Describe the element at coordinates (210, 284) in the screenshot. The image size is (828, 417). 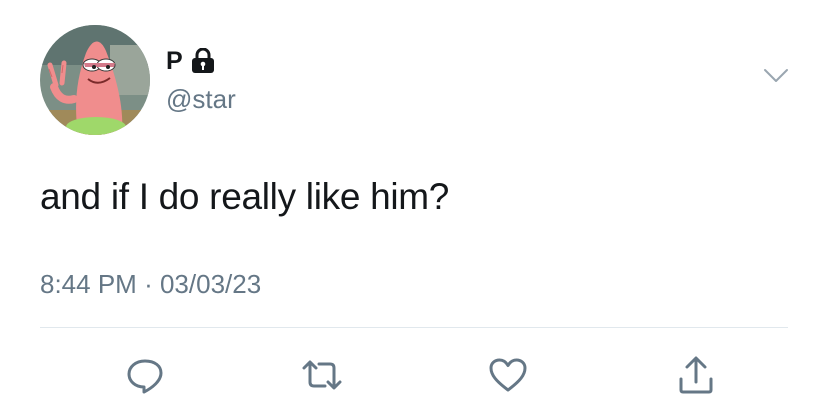
I see `tweet-date: 03/03/23` at that location.